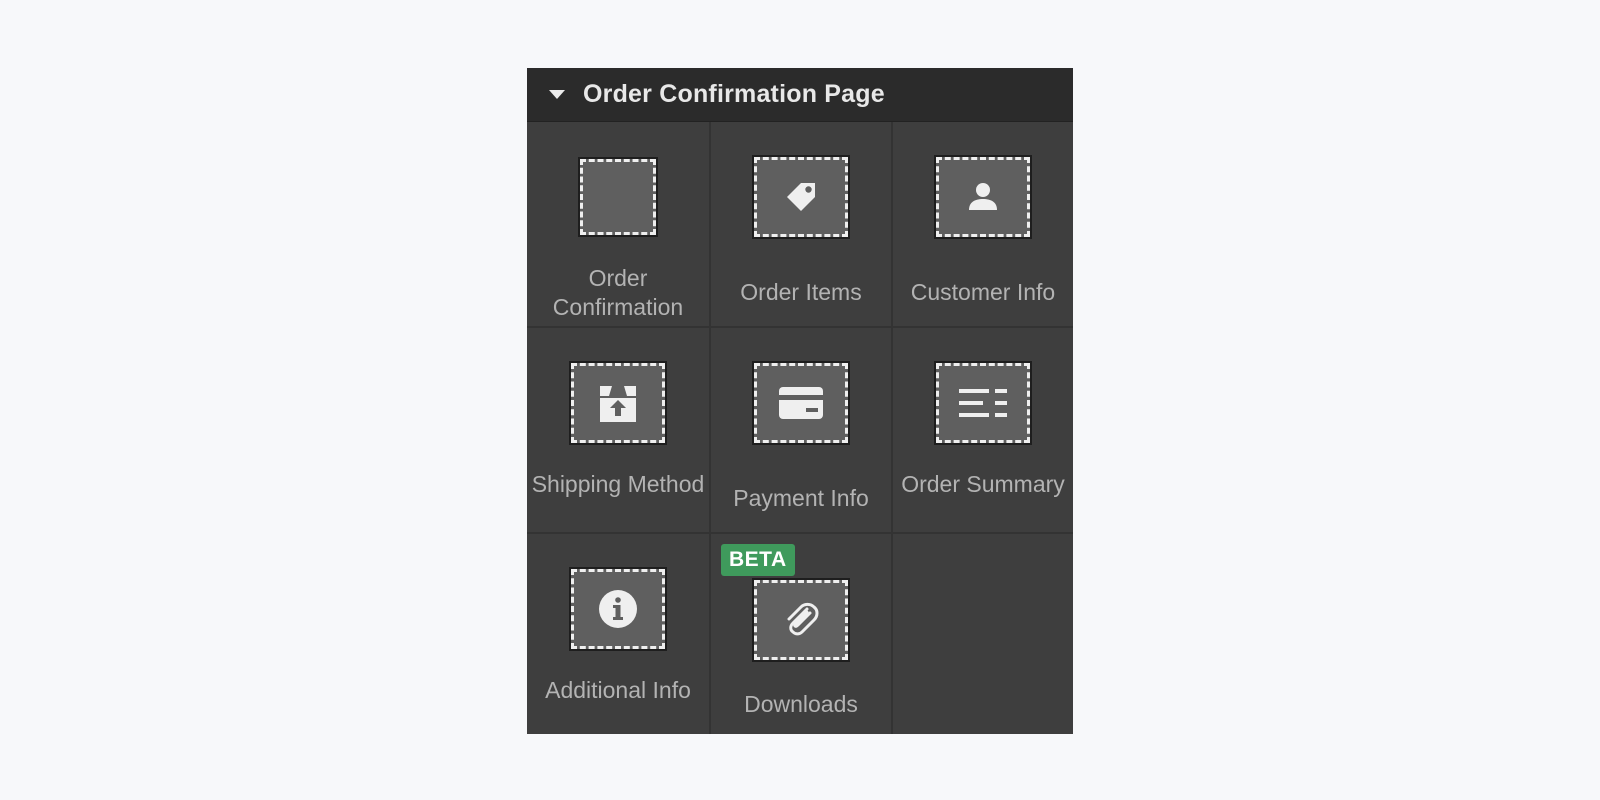  I want to click on element-downloads: BETA Downloads, so click(802, 634).